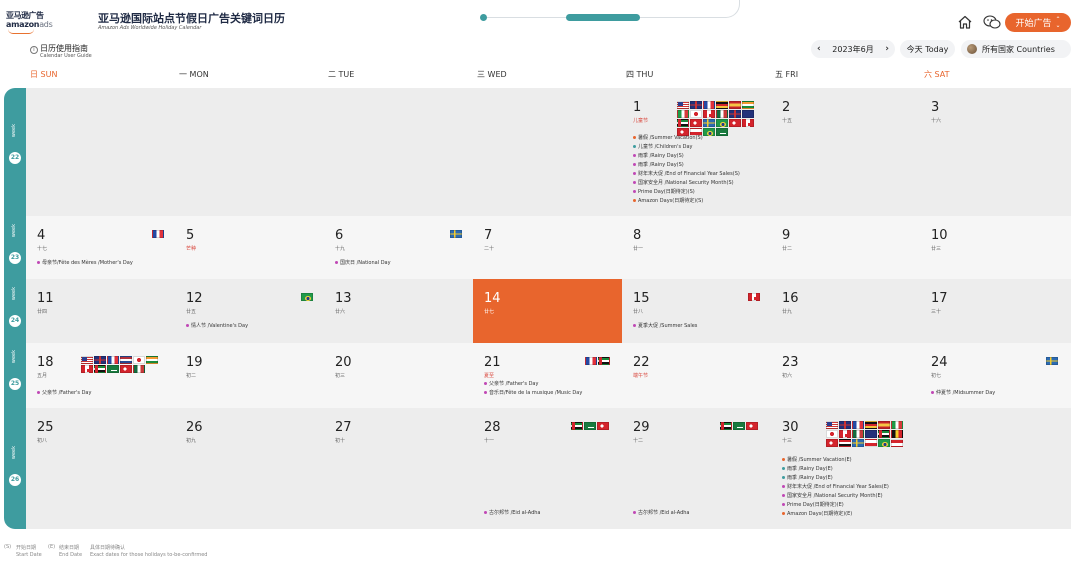  Describe the element at coordinates (15, 144) in the screenshot. I see `week-badge: week 22` at that location.